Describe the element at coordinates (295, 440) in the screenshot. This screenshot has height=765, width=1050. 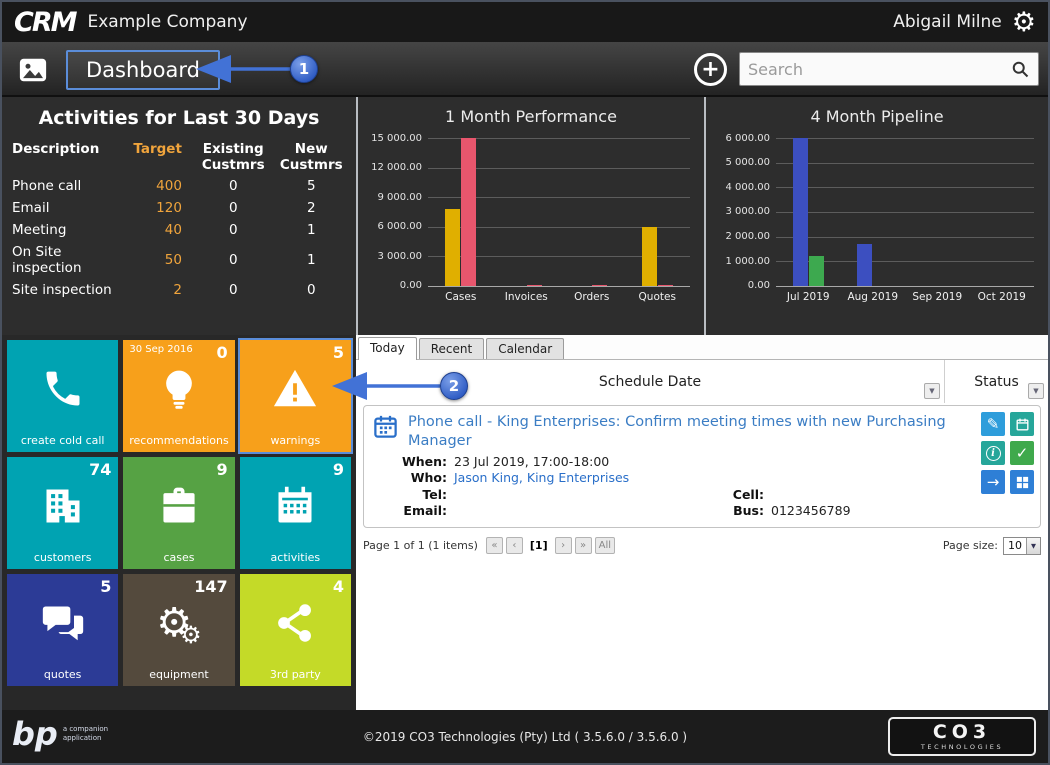
I see `tile-label: warnings` at that location.